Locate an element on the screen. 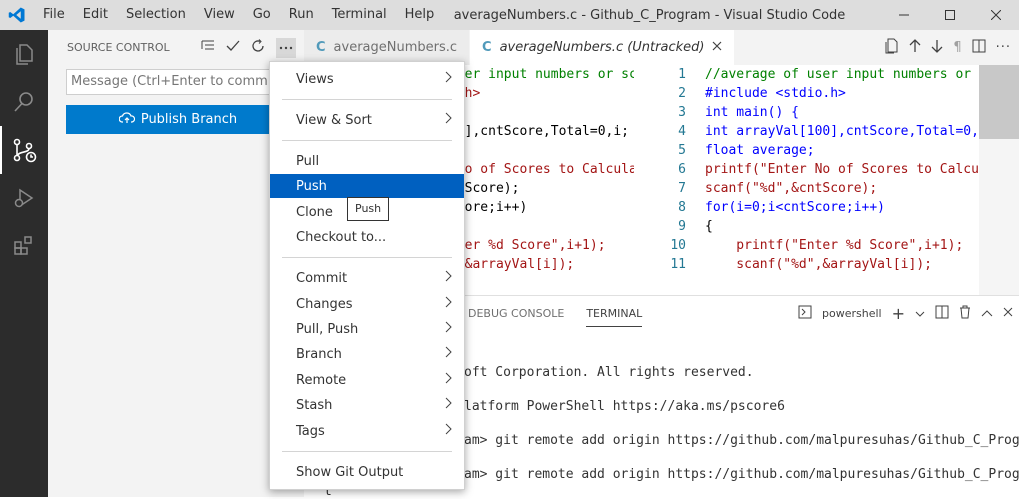  publish-branch-button: Publish Branch is located at coordinates (178, 119).